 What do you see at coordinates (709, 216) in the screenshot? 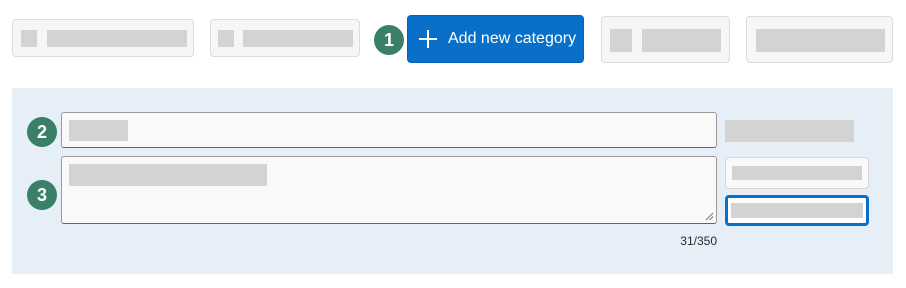
I see `resize-handle-icon` at bounding box center [709, 216].